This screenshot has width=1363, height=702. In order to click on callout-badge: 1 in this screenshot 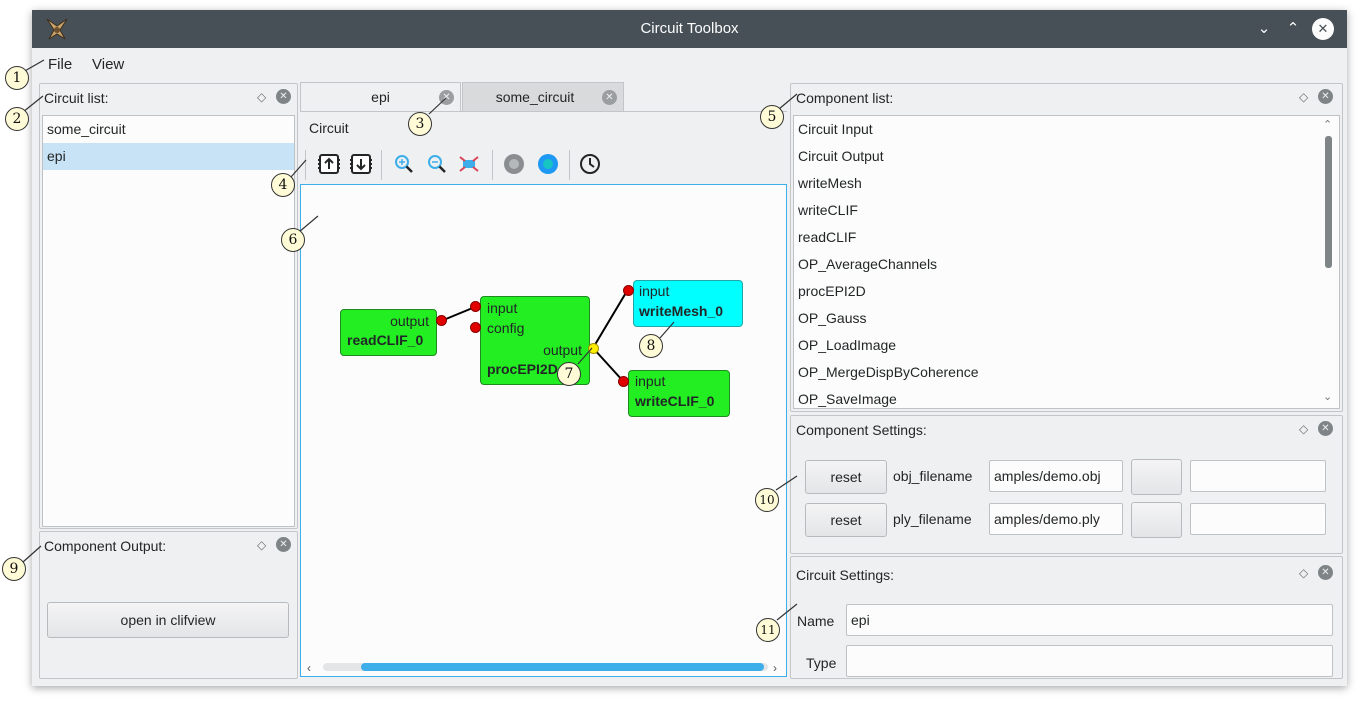, I will do `click(17, 78)`.